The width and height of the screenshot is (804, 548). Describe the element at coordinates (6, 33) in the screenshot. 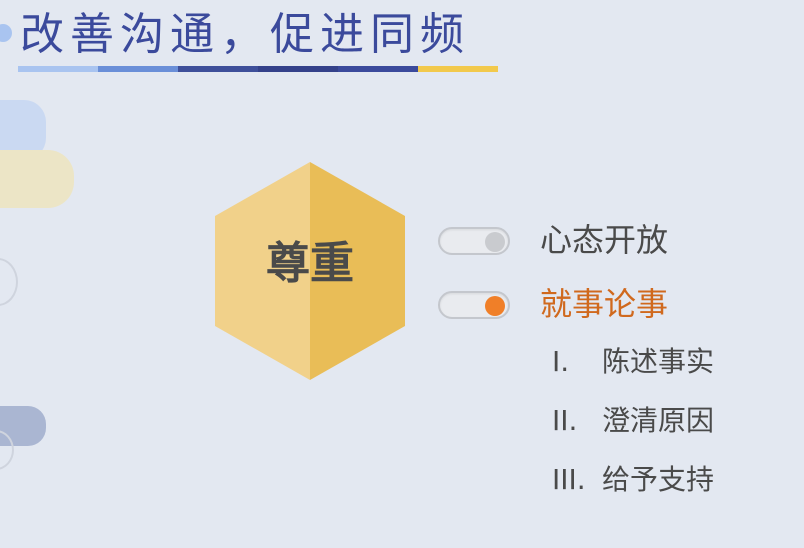

I see `title-dot` at that location.